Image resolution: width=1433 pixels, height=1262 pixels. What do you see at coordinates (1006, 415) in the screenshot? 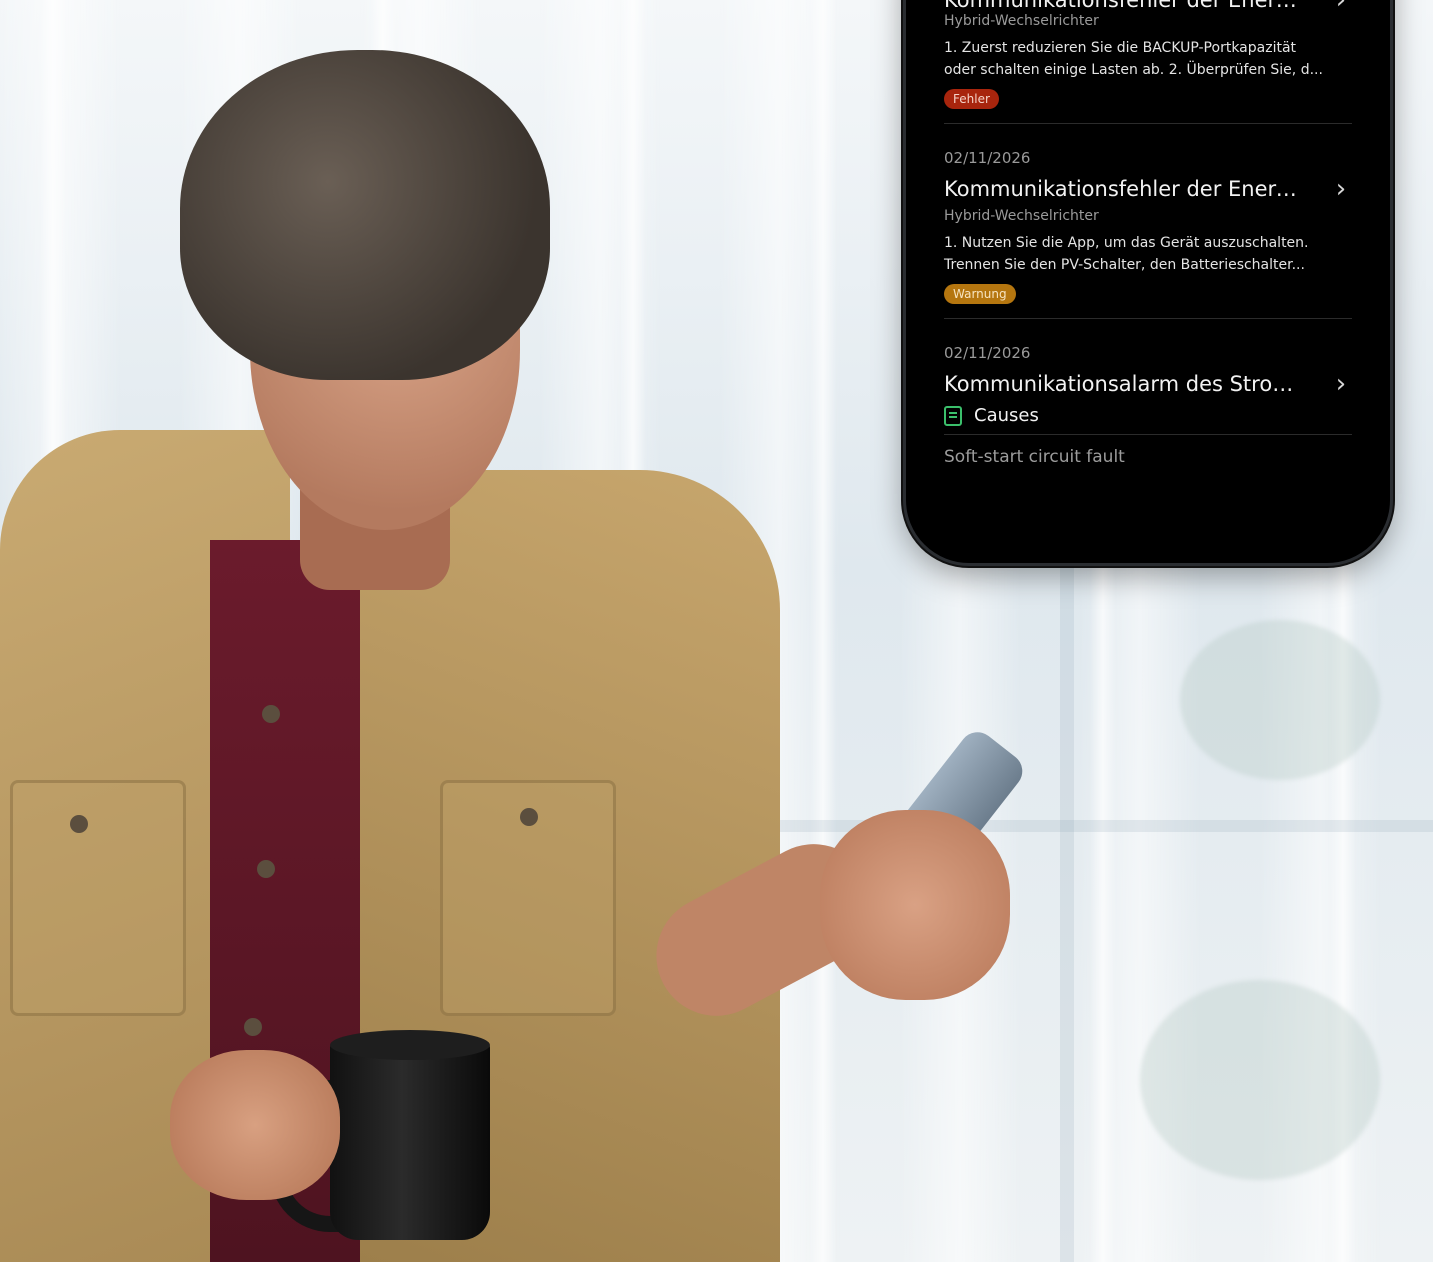
I see `causes-label: Causes` at bounding box center [1006, 415].